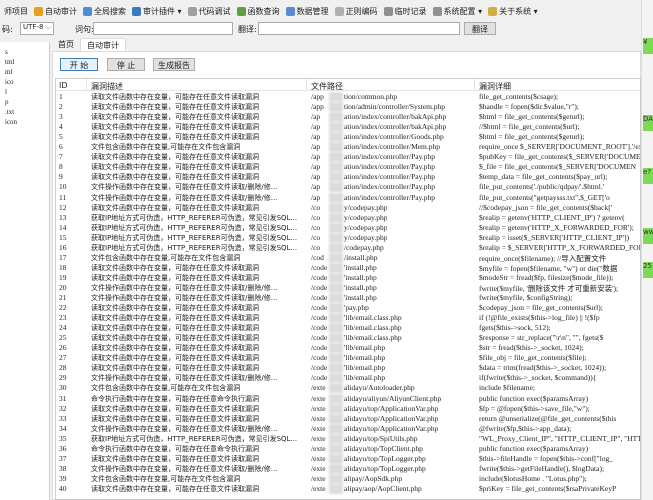  I want to click on toolbar-item: 自动审计, so click(55, 11).